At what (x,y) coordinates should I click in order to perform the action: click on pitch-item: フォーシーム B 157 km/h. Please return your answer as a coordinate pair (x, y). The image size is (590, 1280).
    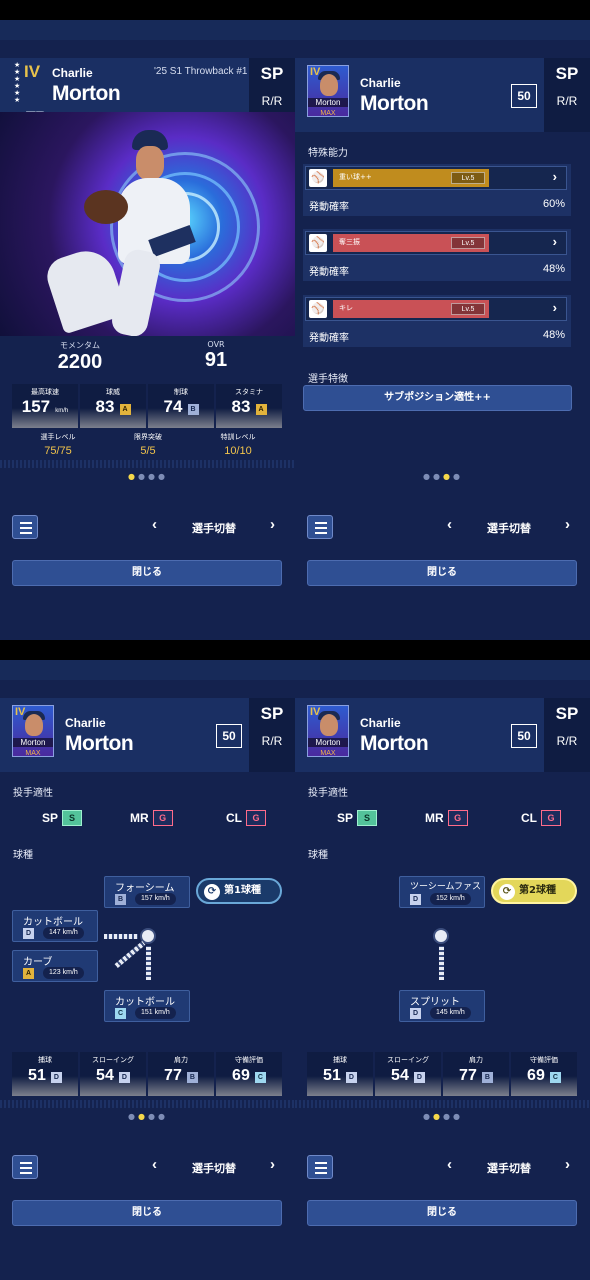
    Looking at the image, I should click on (147, 892).